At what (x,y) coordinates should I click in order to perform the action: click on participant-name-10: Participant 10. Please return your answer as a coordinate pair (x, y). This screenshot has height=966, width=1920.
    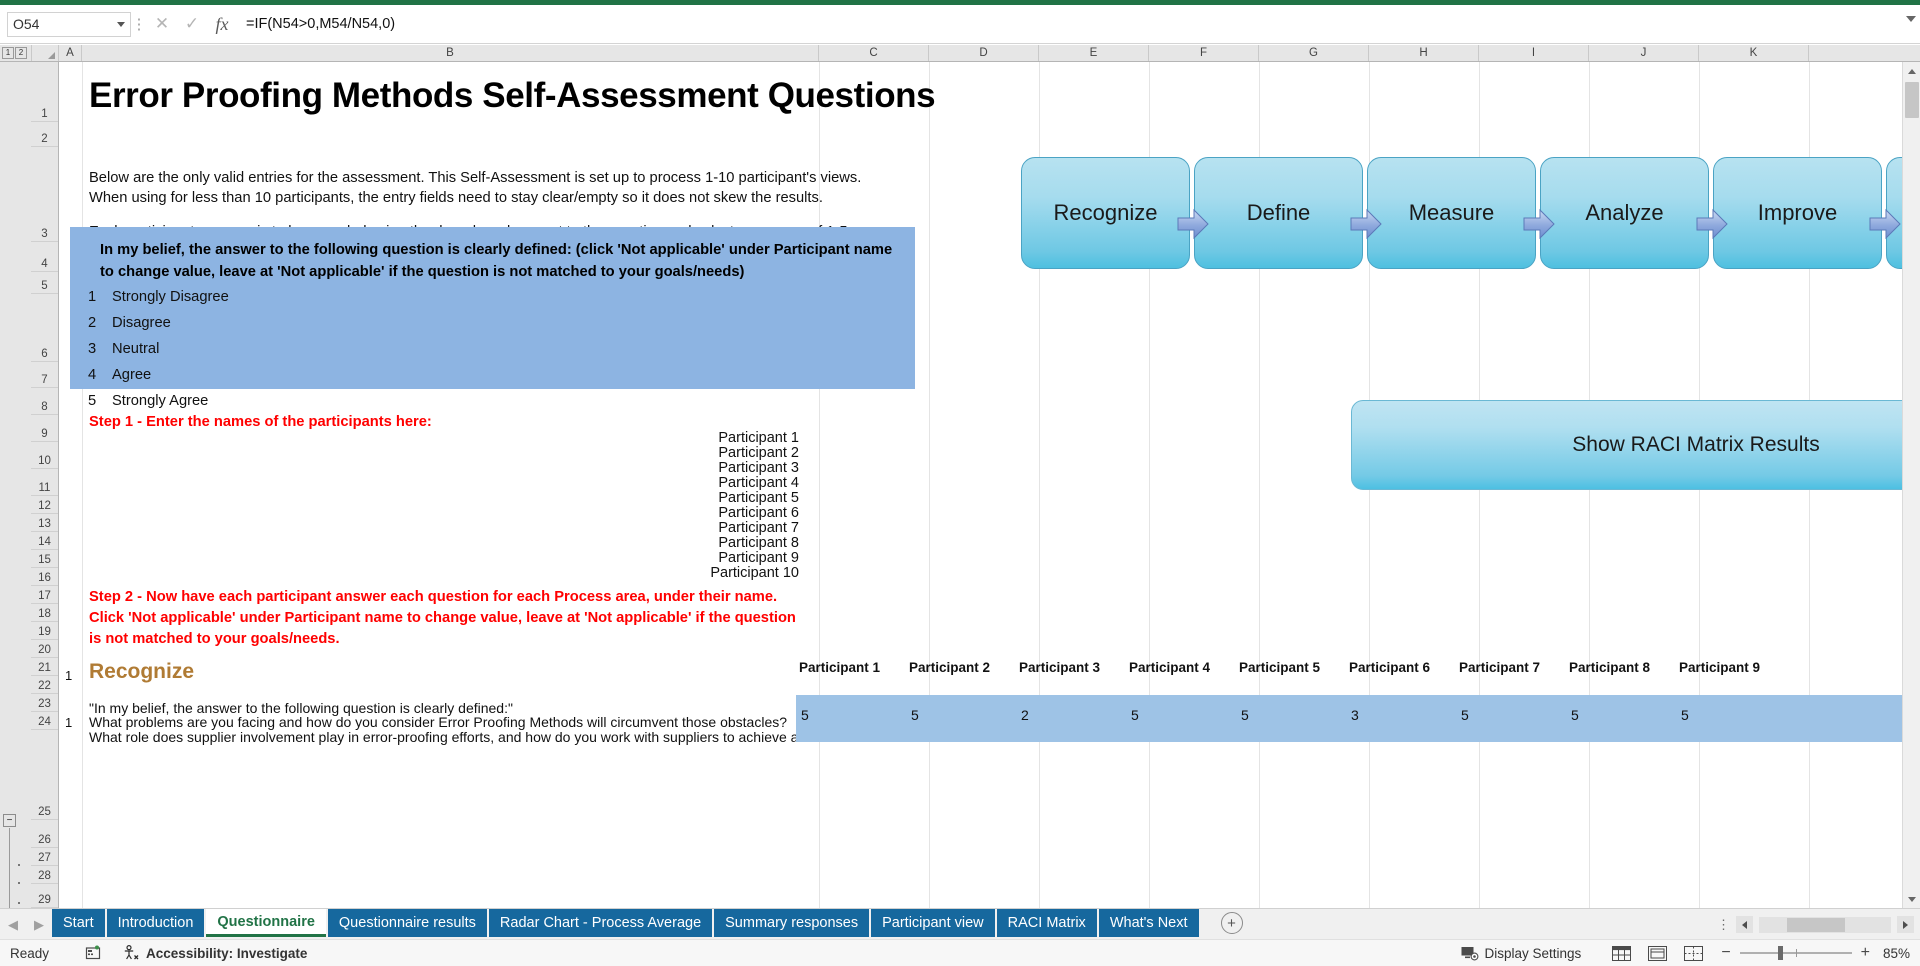
    Looking at the image, I should click on (754, 573).